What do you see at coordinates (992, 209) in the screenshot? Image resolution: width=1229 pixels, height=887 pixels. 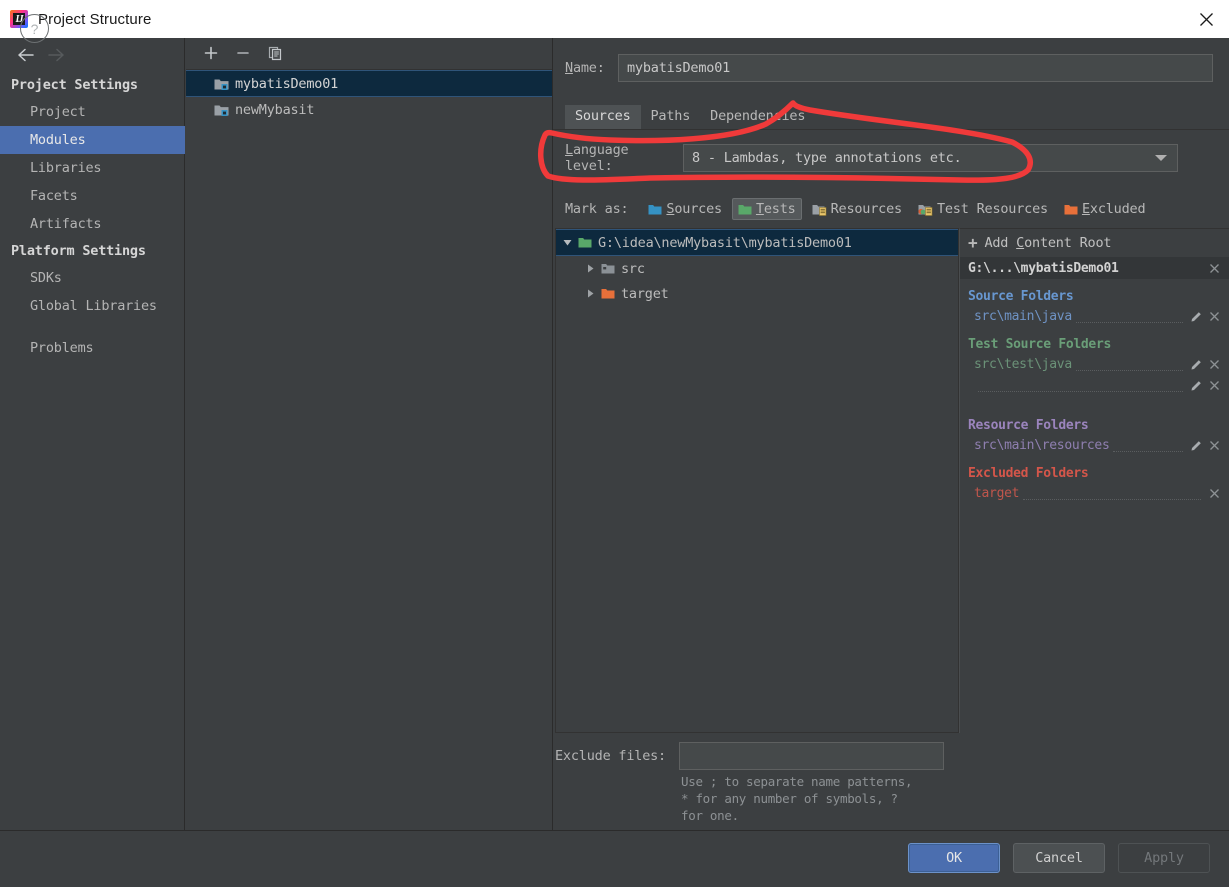 I see `mark-as-test-resources-label: Test Resources` at bounding box center [992, 209].